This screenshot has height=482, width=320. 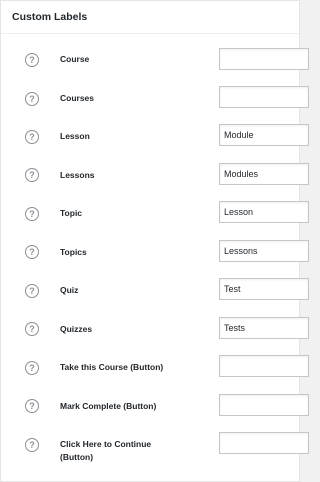 I want to click on label-mark-complete-button: Mark Complete (Button), so click(x=108, y=406).